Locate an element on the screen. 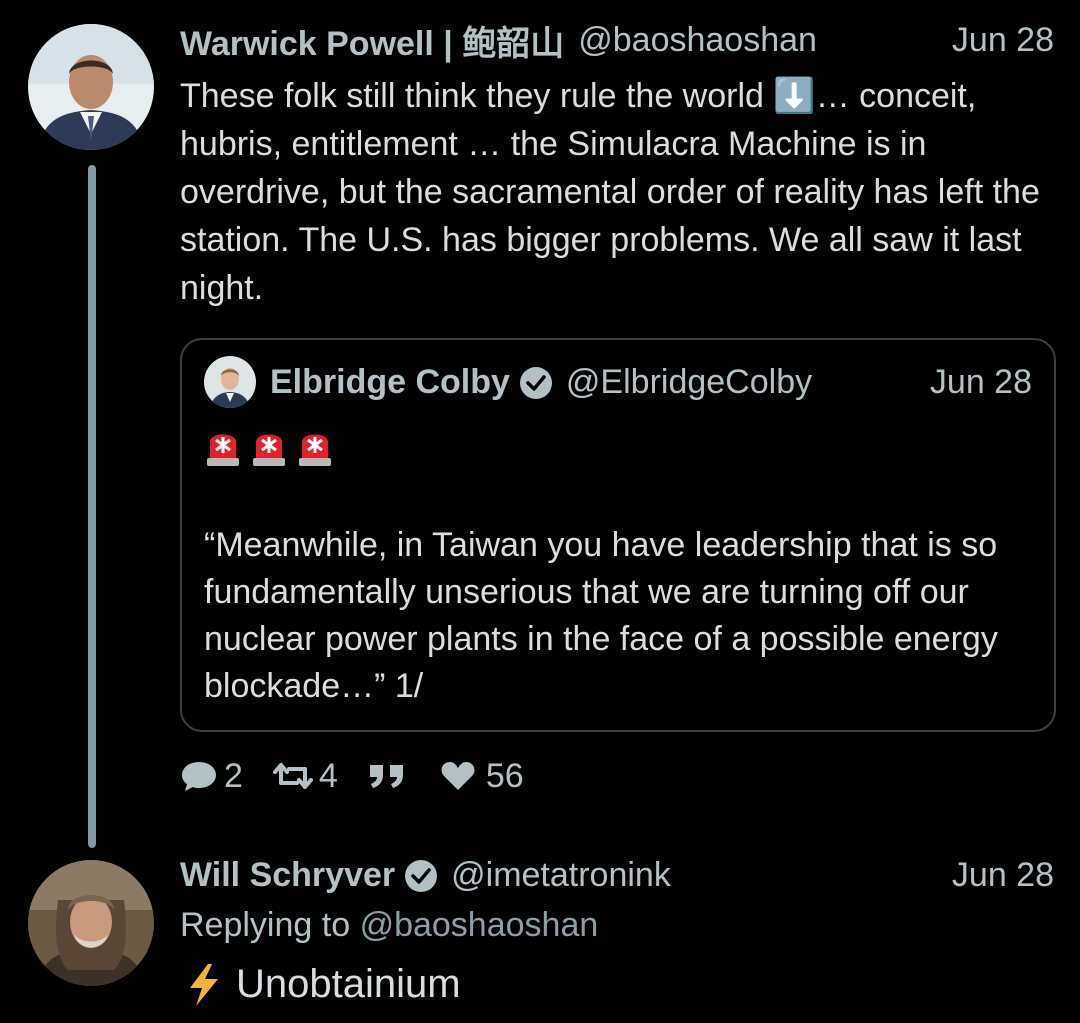  reply-count: 2 is located at coordinates (233, 775).